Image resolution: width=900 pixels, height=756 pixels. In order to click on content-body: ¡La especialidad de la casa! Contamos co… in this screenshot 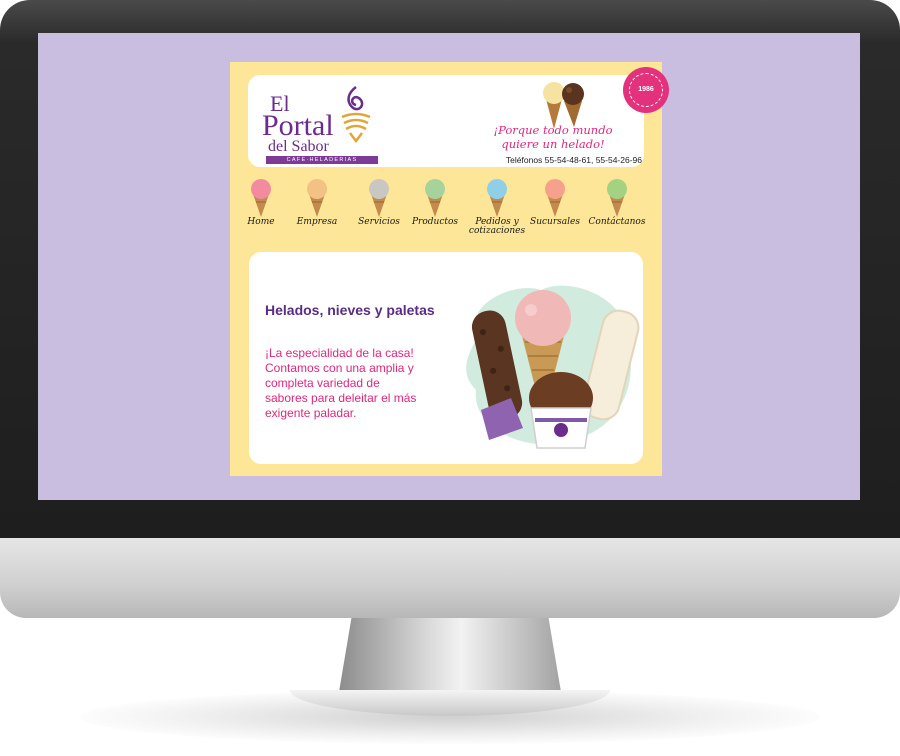, I will do `click(341, 383)`.